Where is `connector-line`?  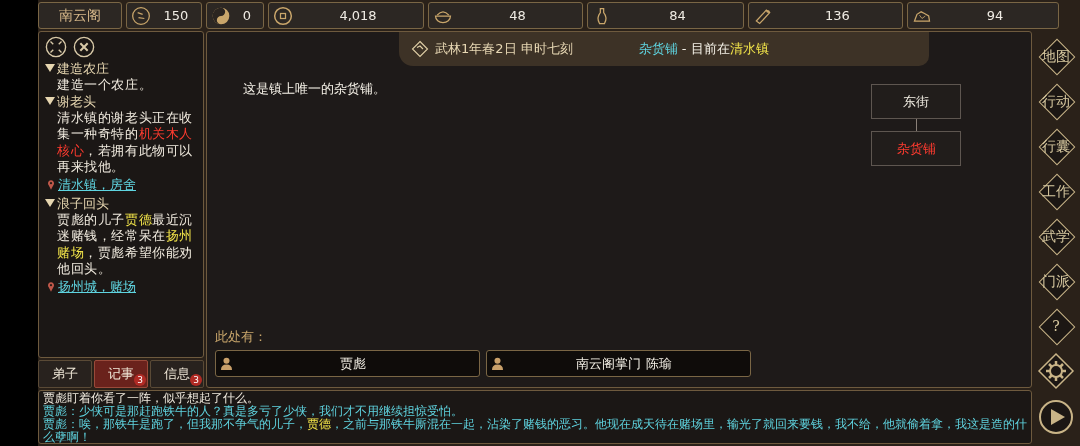
connector-line is located at coordinates (916, 125).